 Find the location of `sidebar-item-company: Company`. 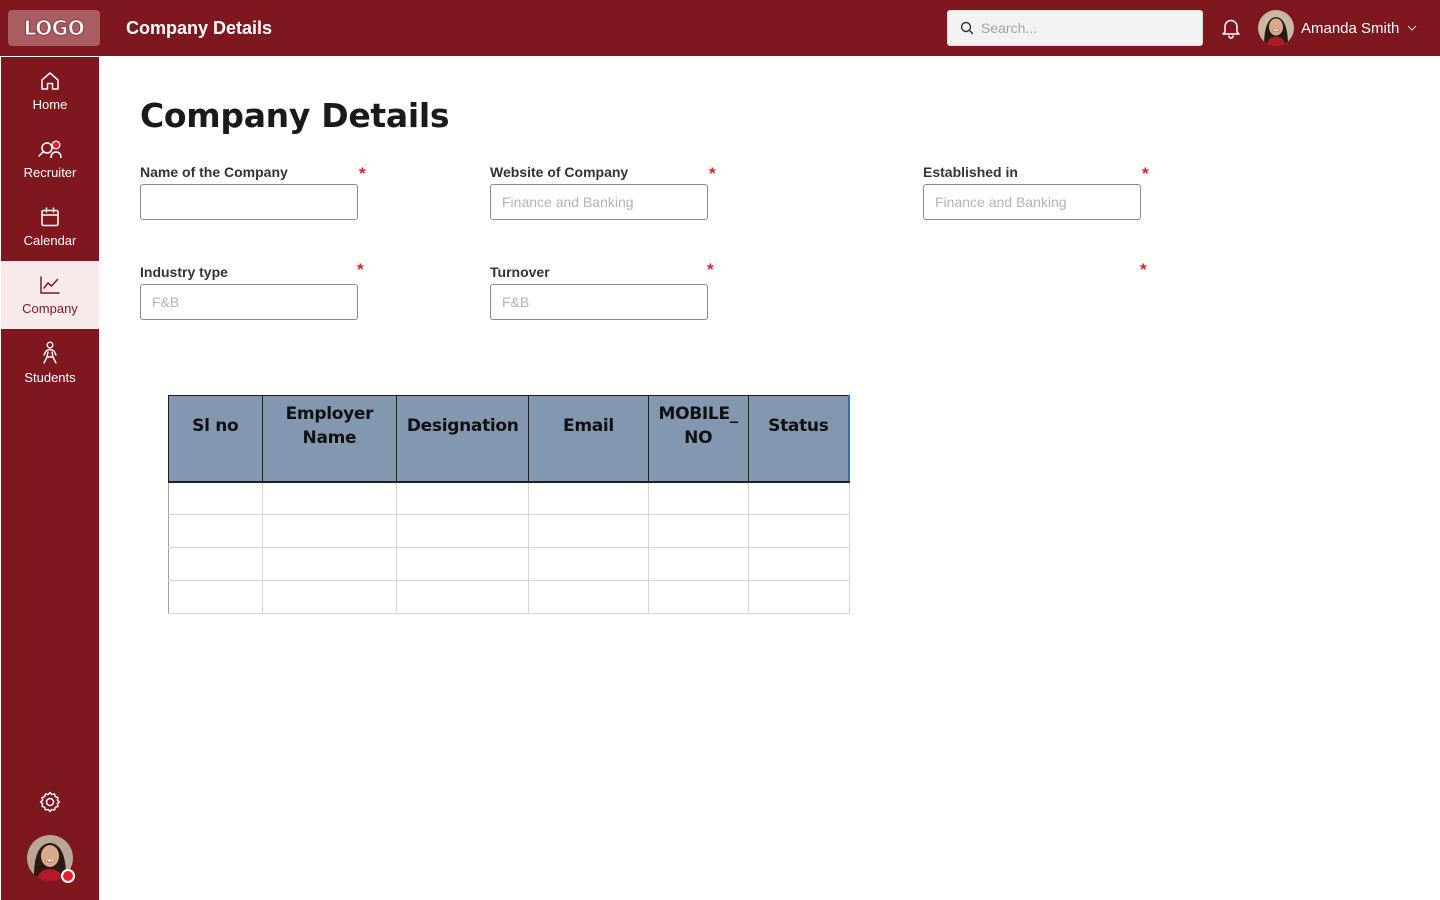

sidebar-item-company: Company is located at coordinates (50, 295).